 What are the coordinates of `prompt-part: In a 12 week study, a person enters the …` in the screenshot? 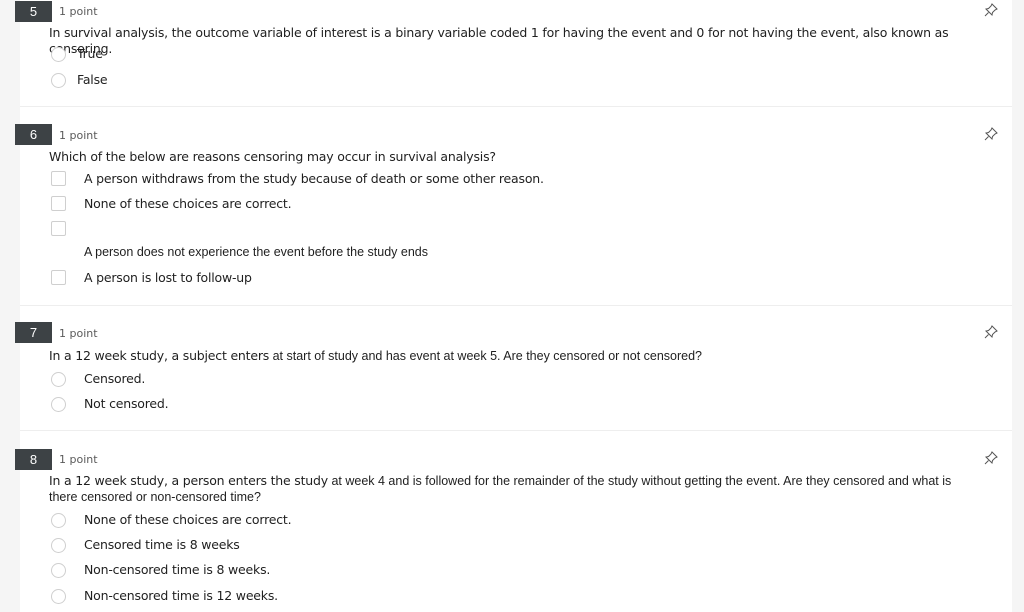 It's located at (188, 480).